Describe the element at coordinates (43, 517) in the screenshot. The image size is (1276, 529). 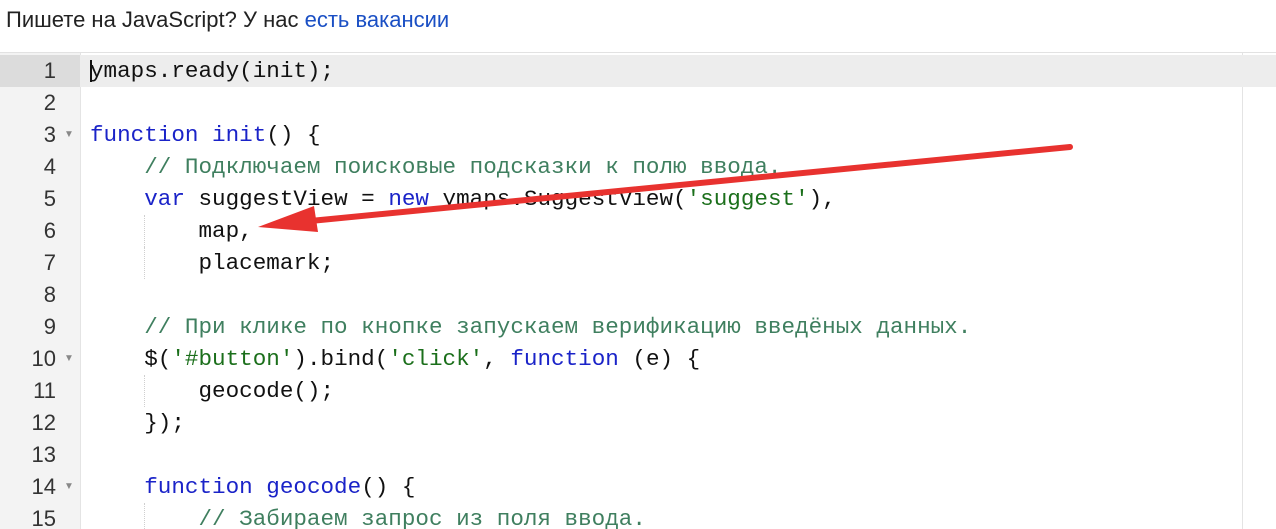
I see `line-number: 15` at that location.